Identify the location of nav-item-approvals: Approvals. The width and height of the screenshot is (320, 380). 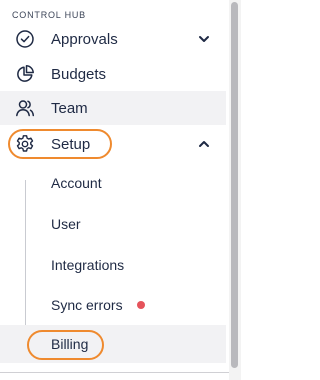
(113, 39).